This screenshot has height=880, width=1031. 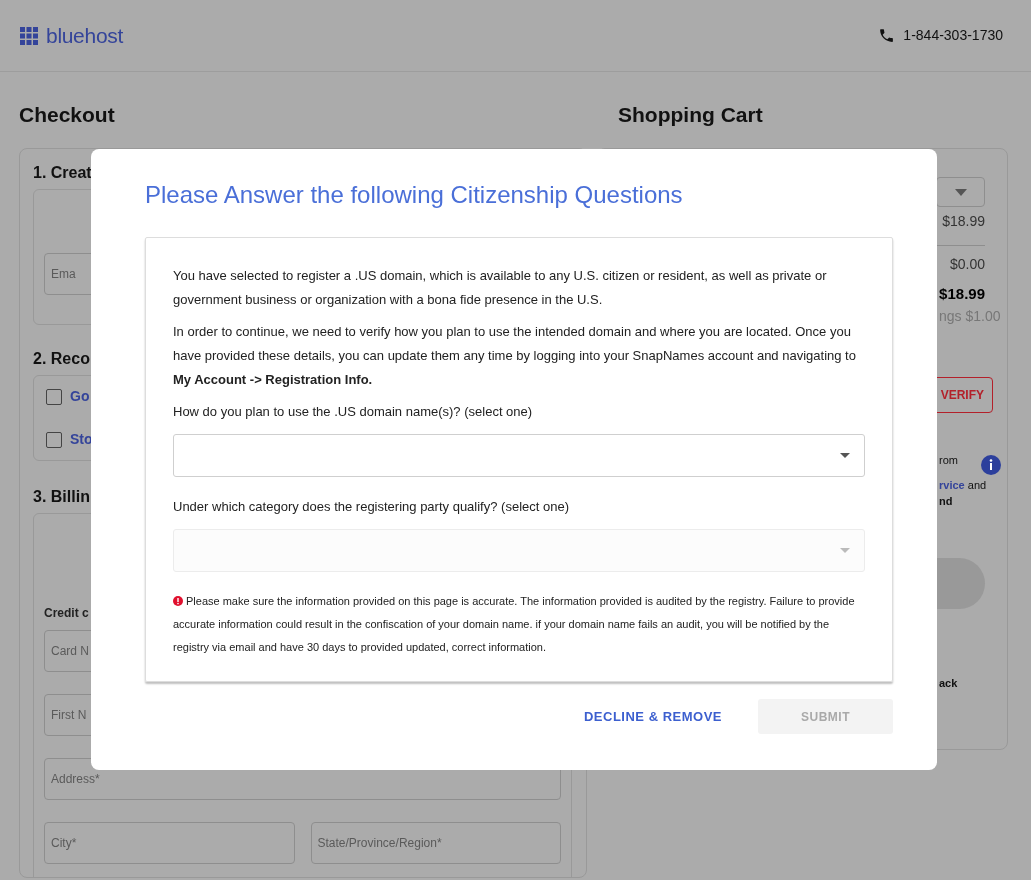 What do you see at coordinates (953, 35) in the screenshot?
I see `phone-number: 1-844-303-1730` at bounding box center [953, 35].